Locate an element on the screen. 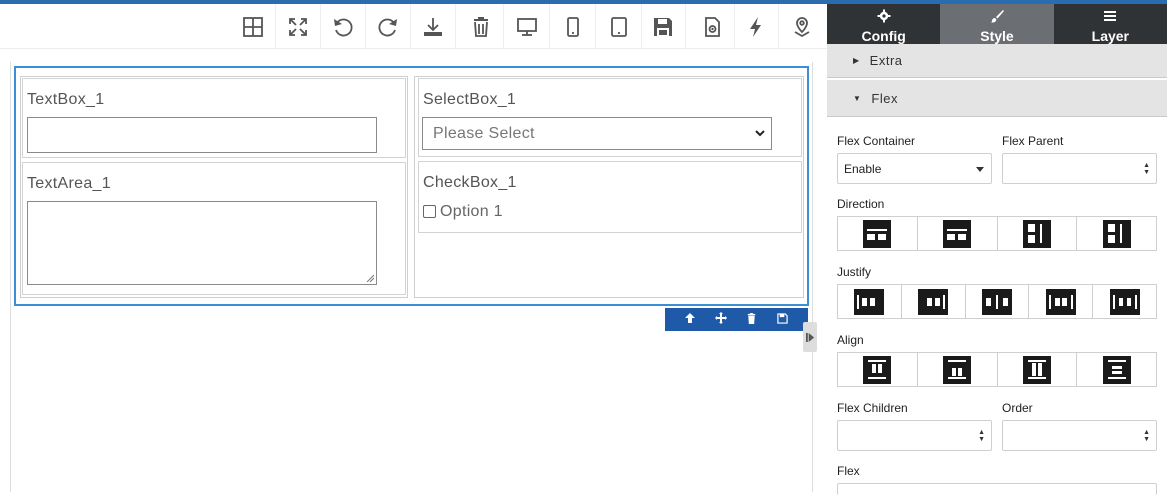 Image resolution: width=1167 pixels, height=495 pixels. justify-center-button is located at coordinates (998, 301).